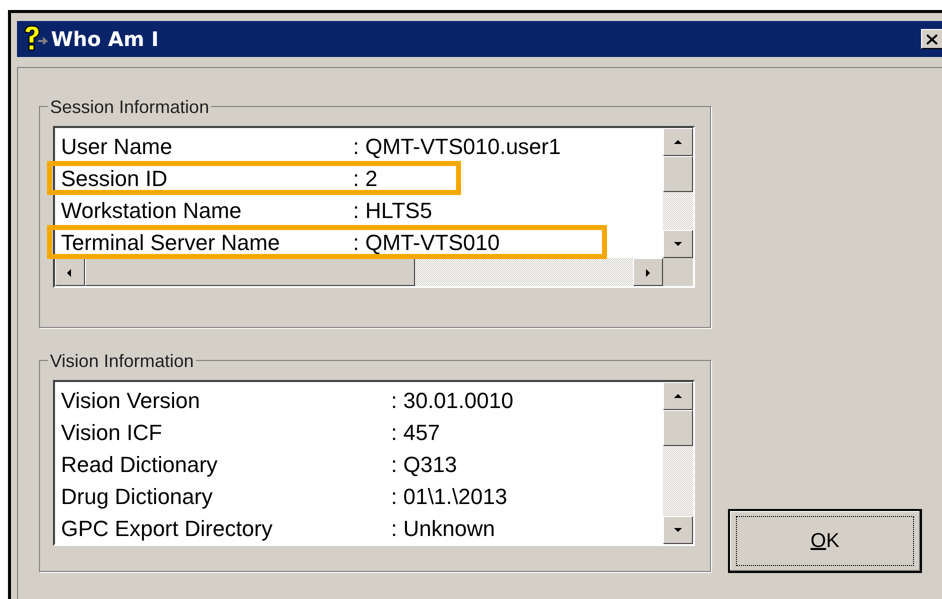 The width and height of the screenshot is (942, 599). I want to click on scroll-right-button, so click(648, 272).